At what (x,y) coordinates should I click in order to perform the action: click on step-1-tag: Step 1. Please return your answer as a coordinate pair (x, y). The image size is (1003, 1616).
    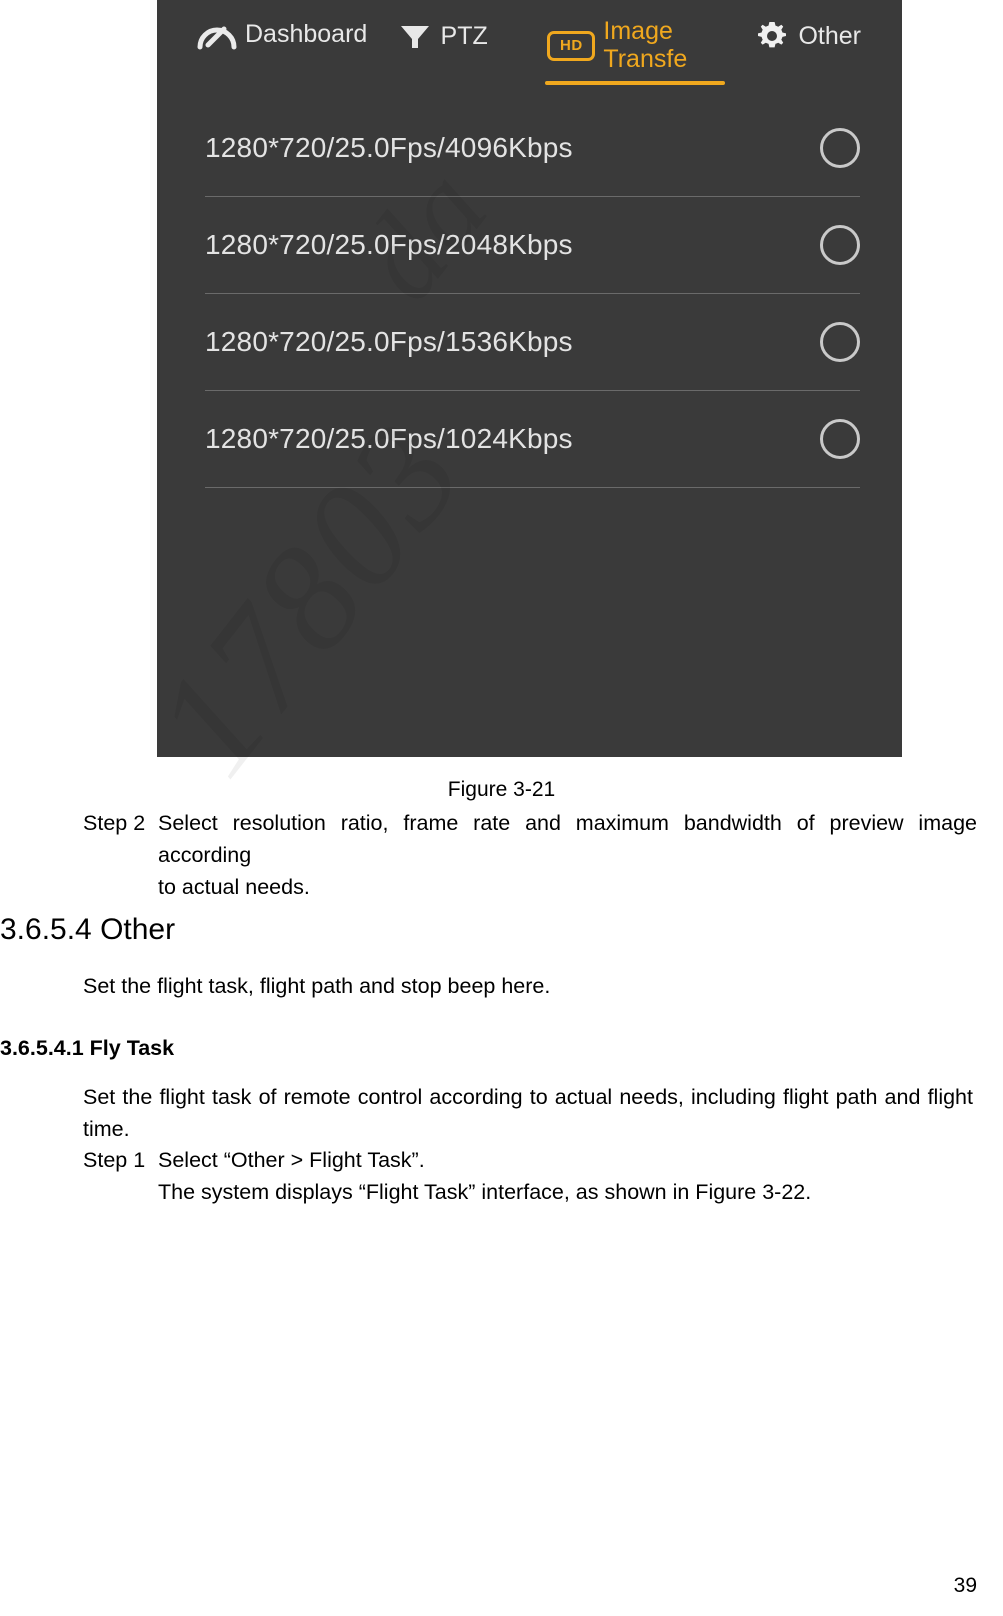
    Looking at the image, I should click on (114, 1160).